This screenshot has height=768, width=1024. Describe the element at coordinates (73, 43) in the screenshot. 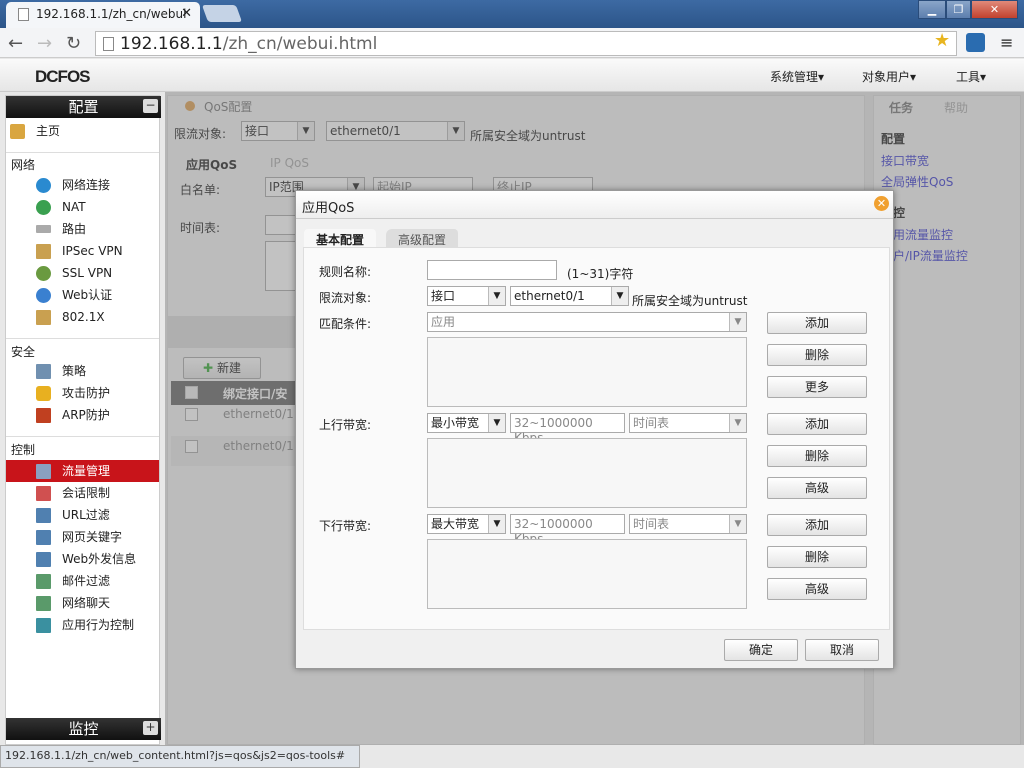

I see `reload-icon: ↻` at that location.